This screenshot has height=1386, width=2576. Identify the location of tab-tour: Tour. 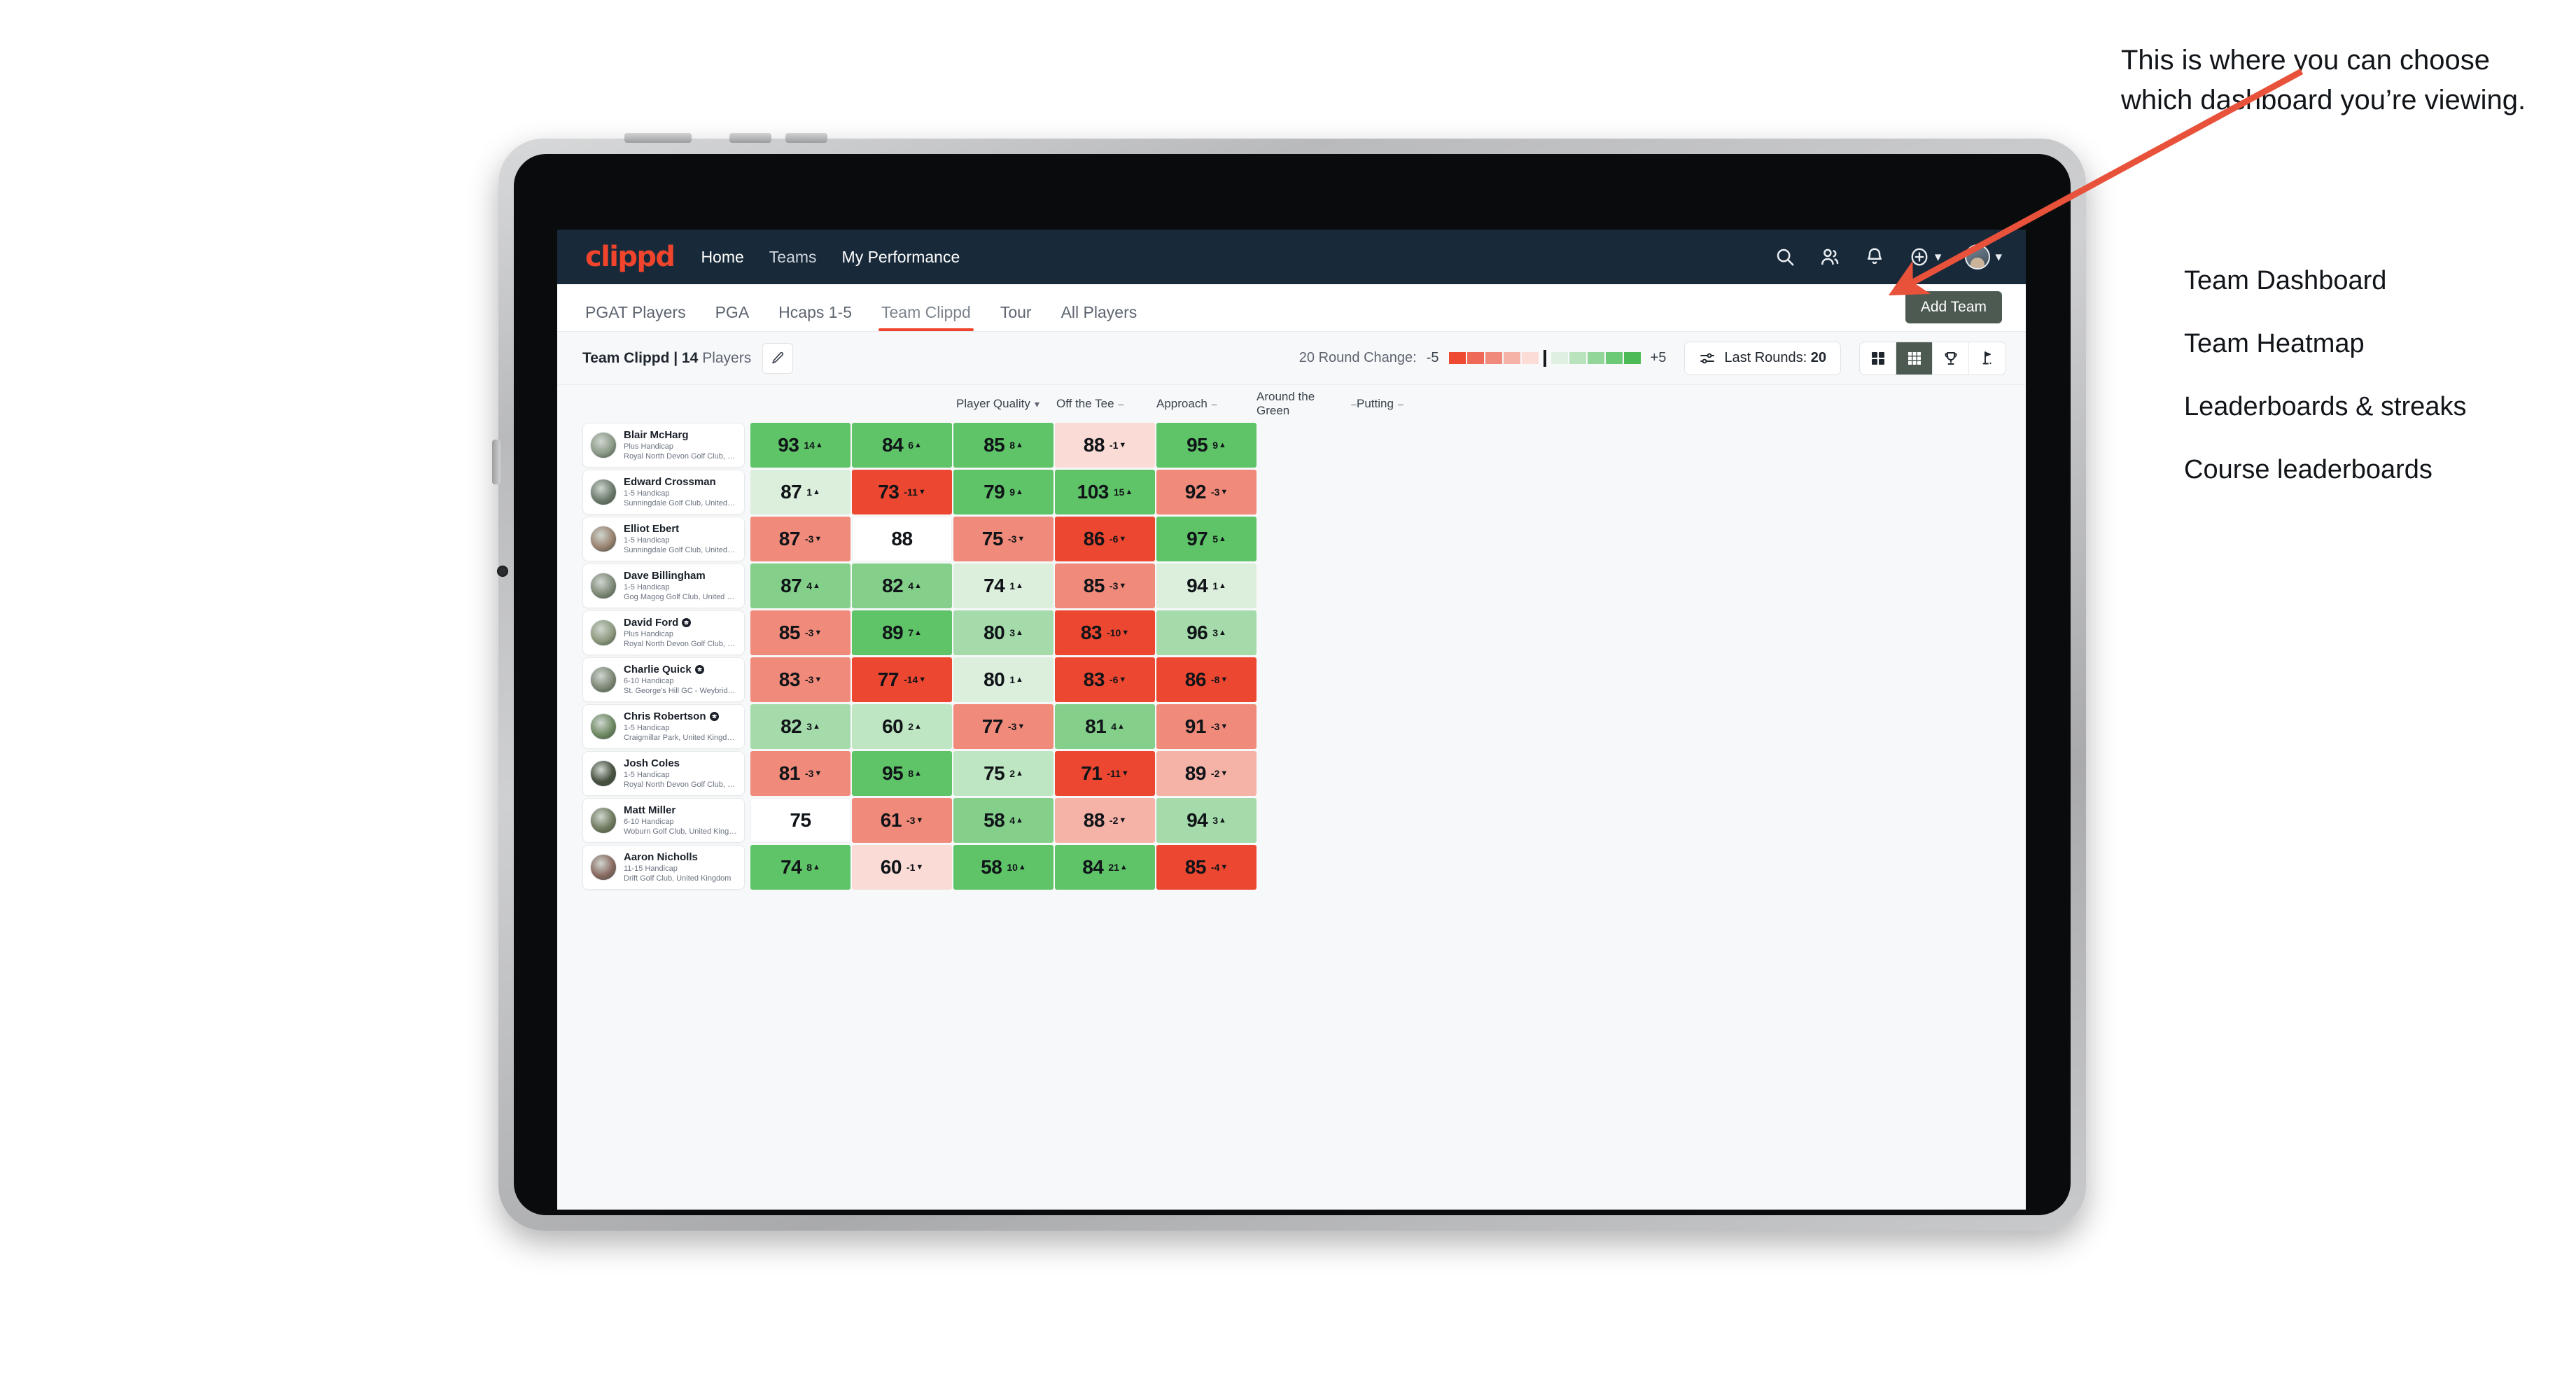
(1016, 317).